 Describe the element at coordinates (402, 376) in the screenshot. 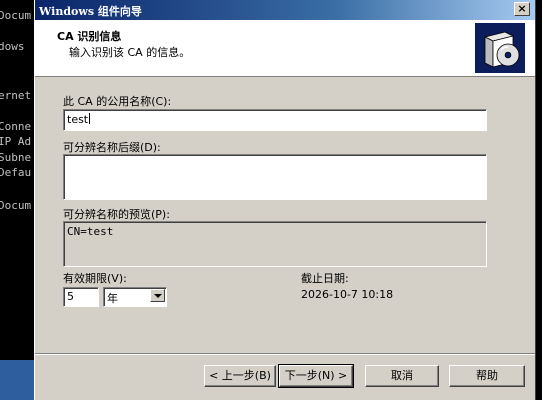

I see `cancel-button: 取消` at that location.